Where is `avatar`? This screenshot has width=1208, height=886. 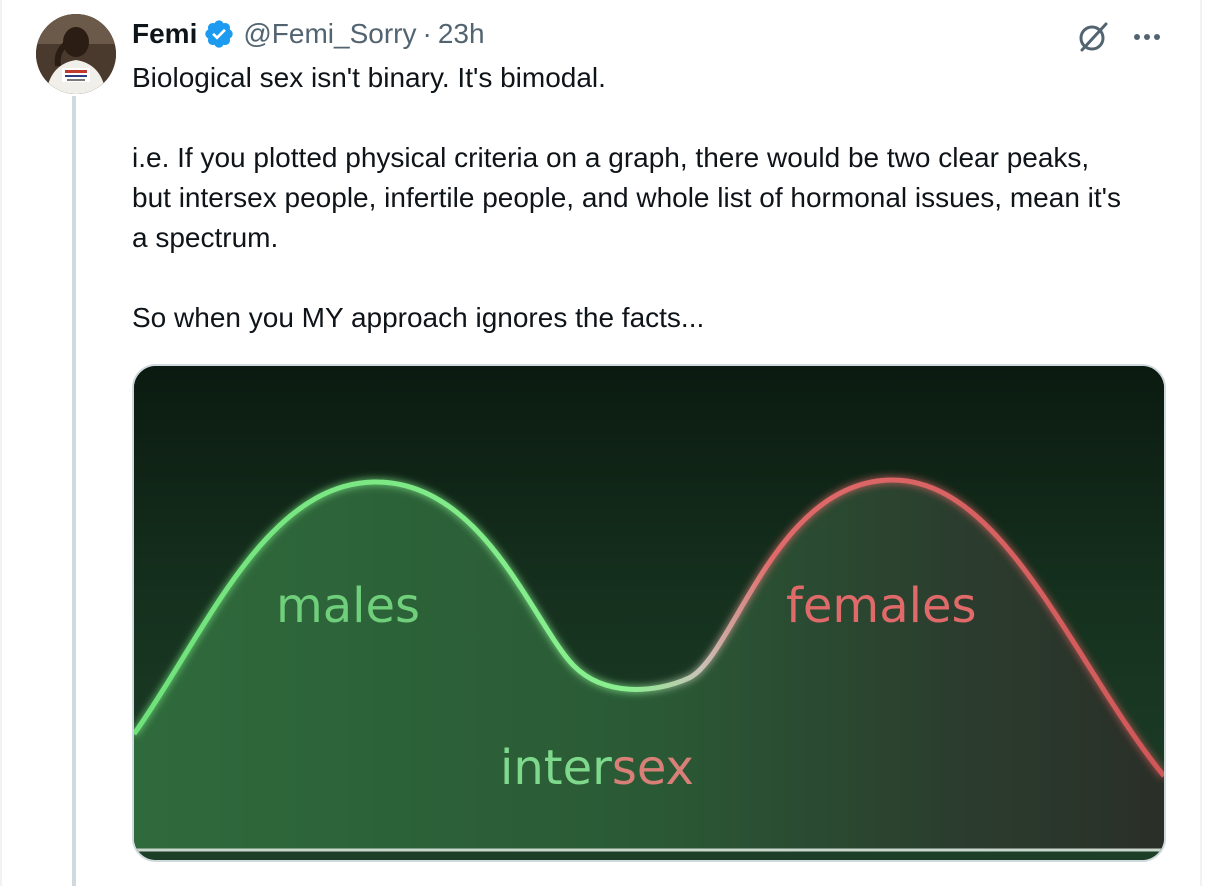
avatar is located at coordinates (76, 54).